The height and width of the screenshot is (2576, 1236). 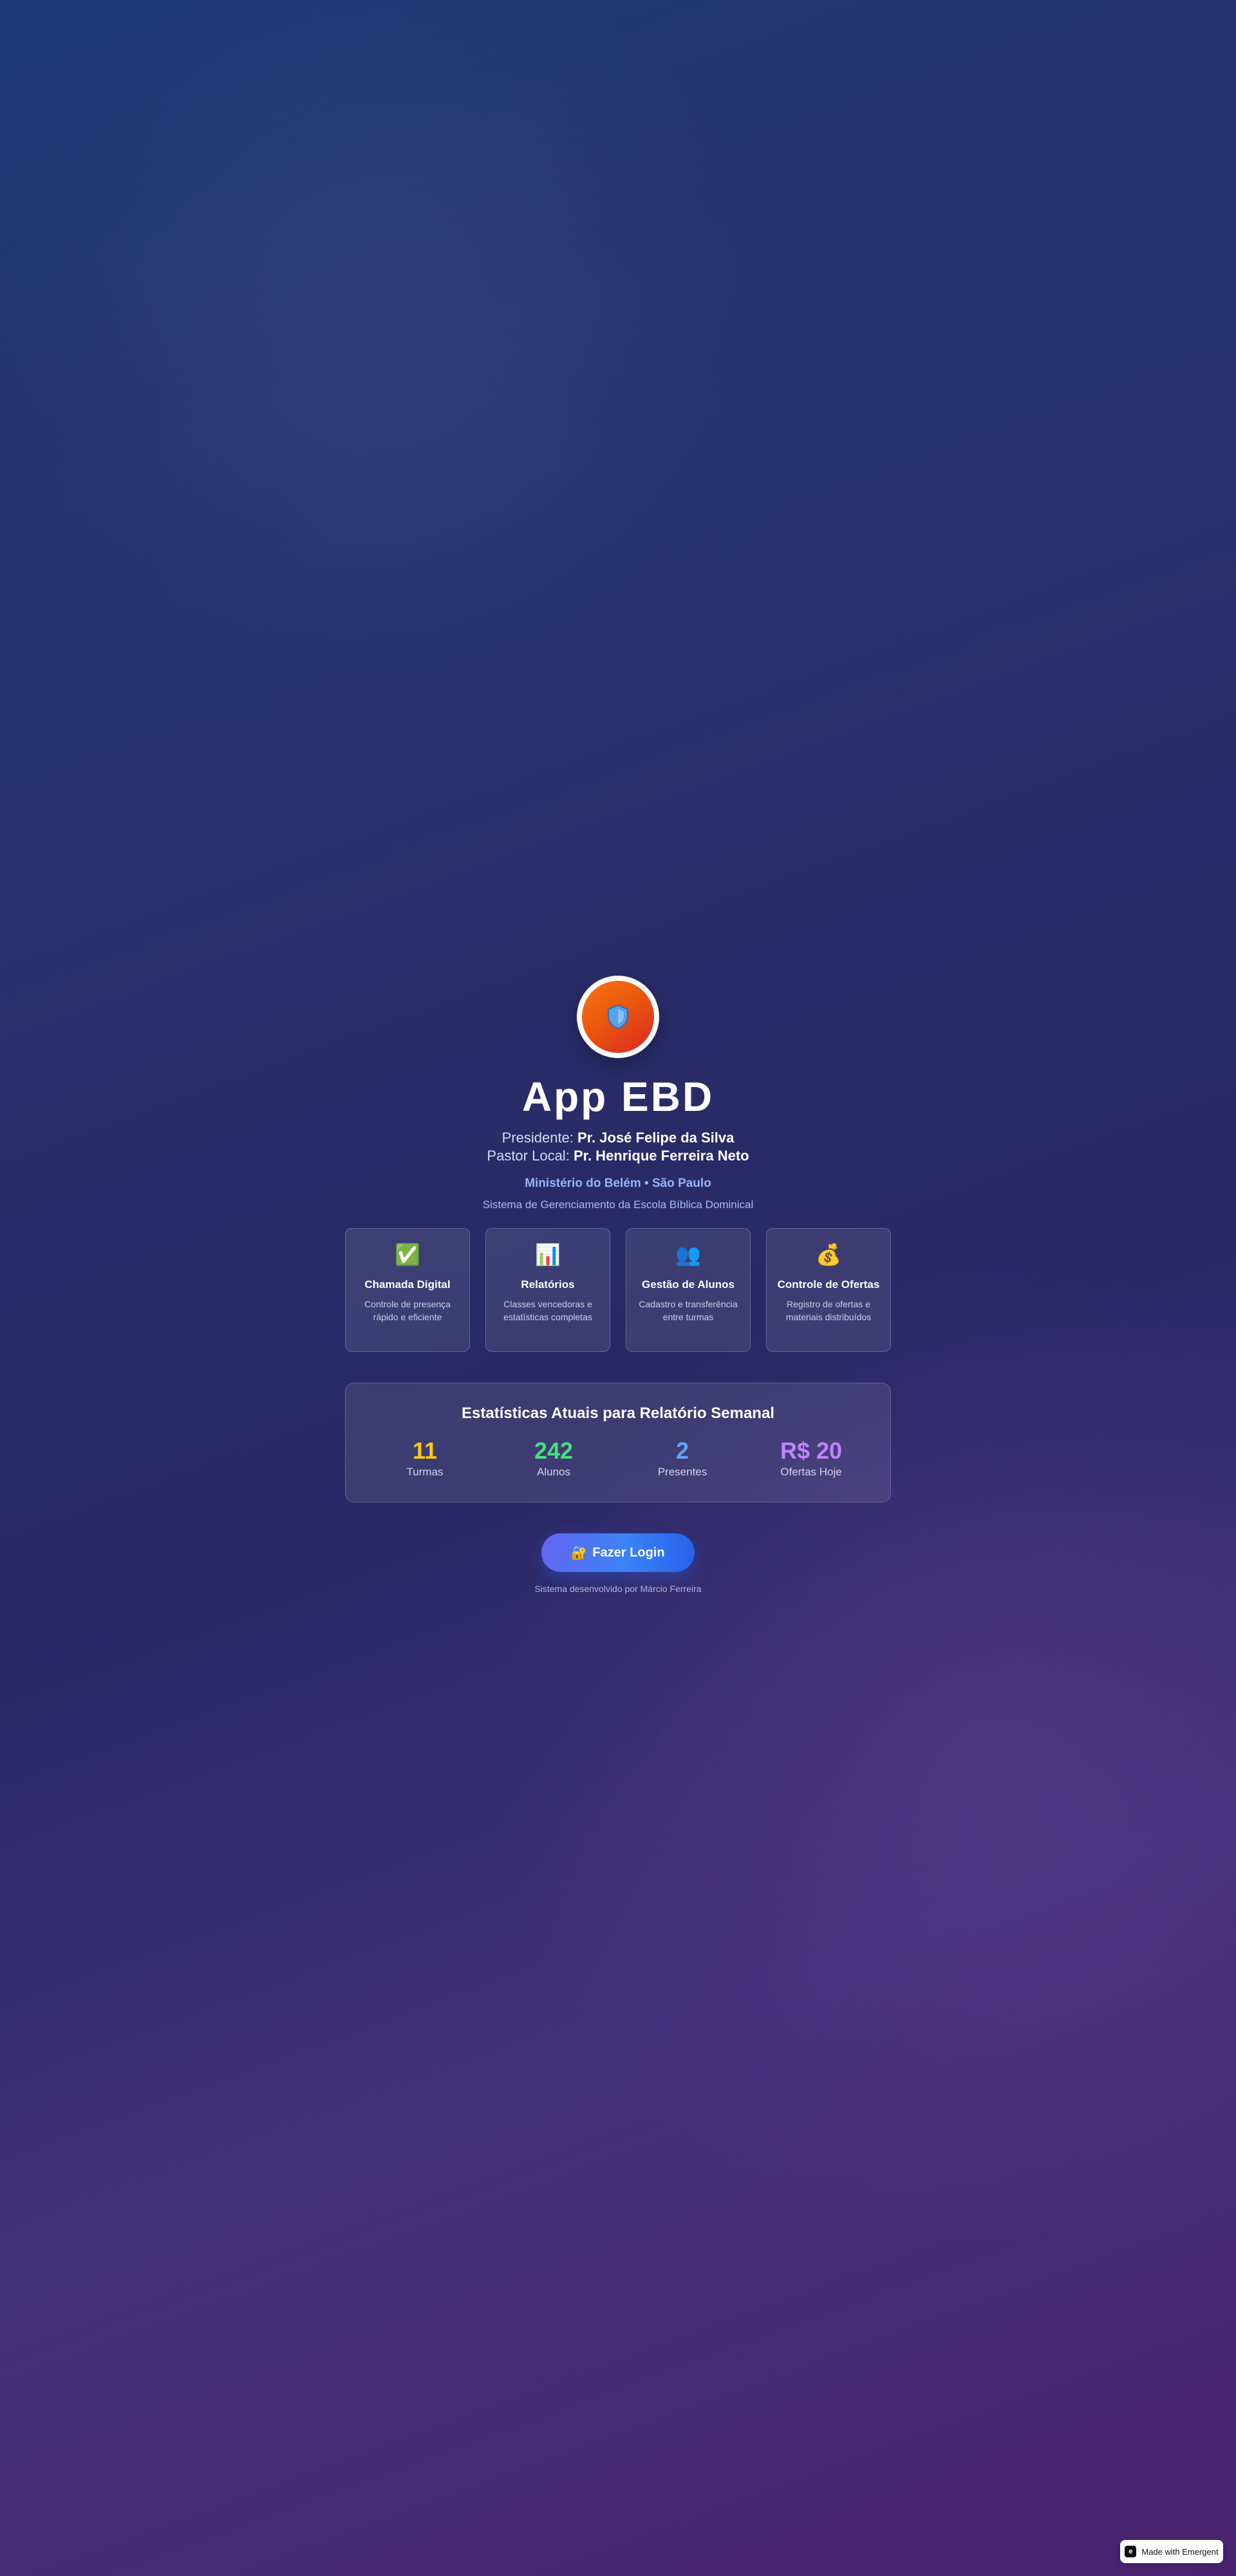 I want to click on president-line: Presidente: Pr. José Felipe da Silva, so click(x=618, y=1138).